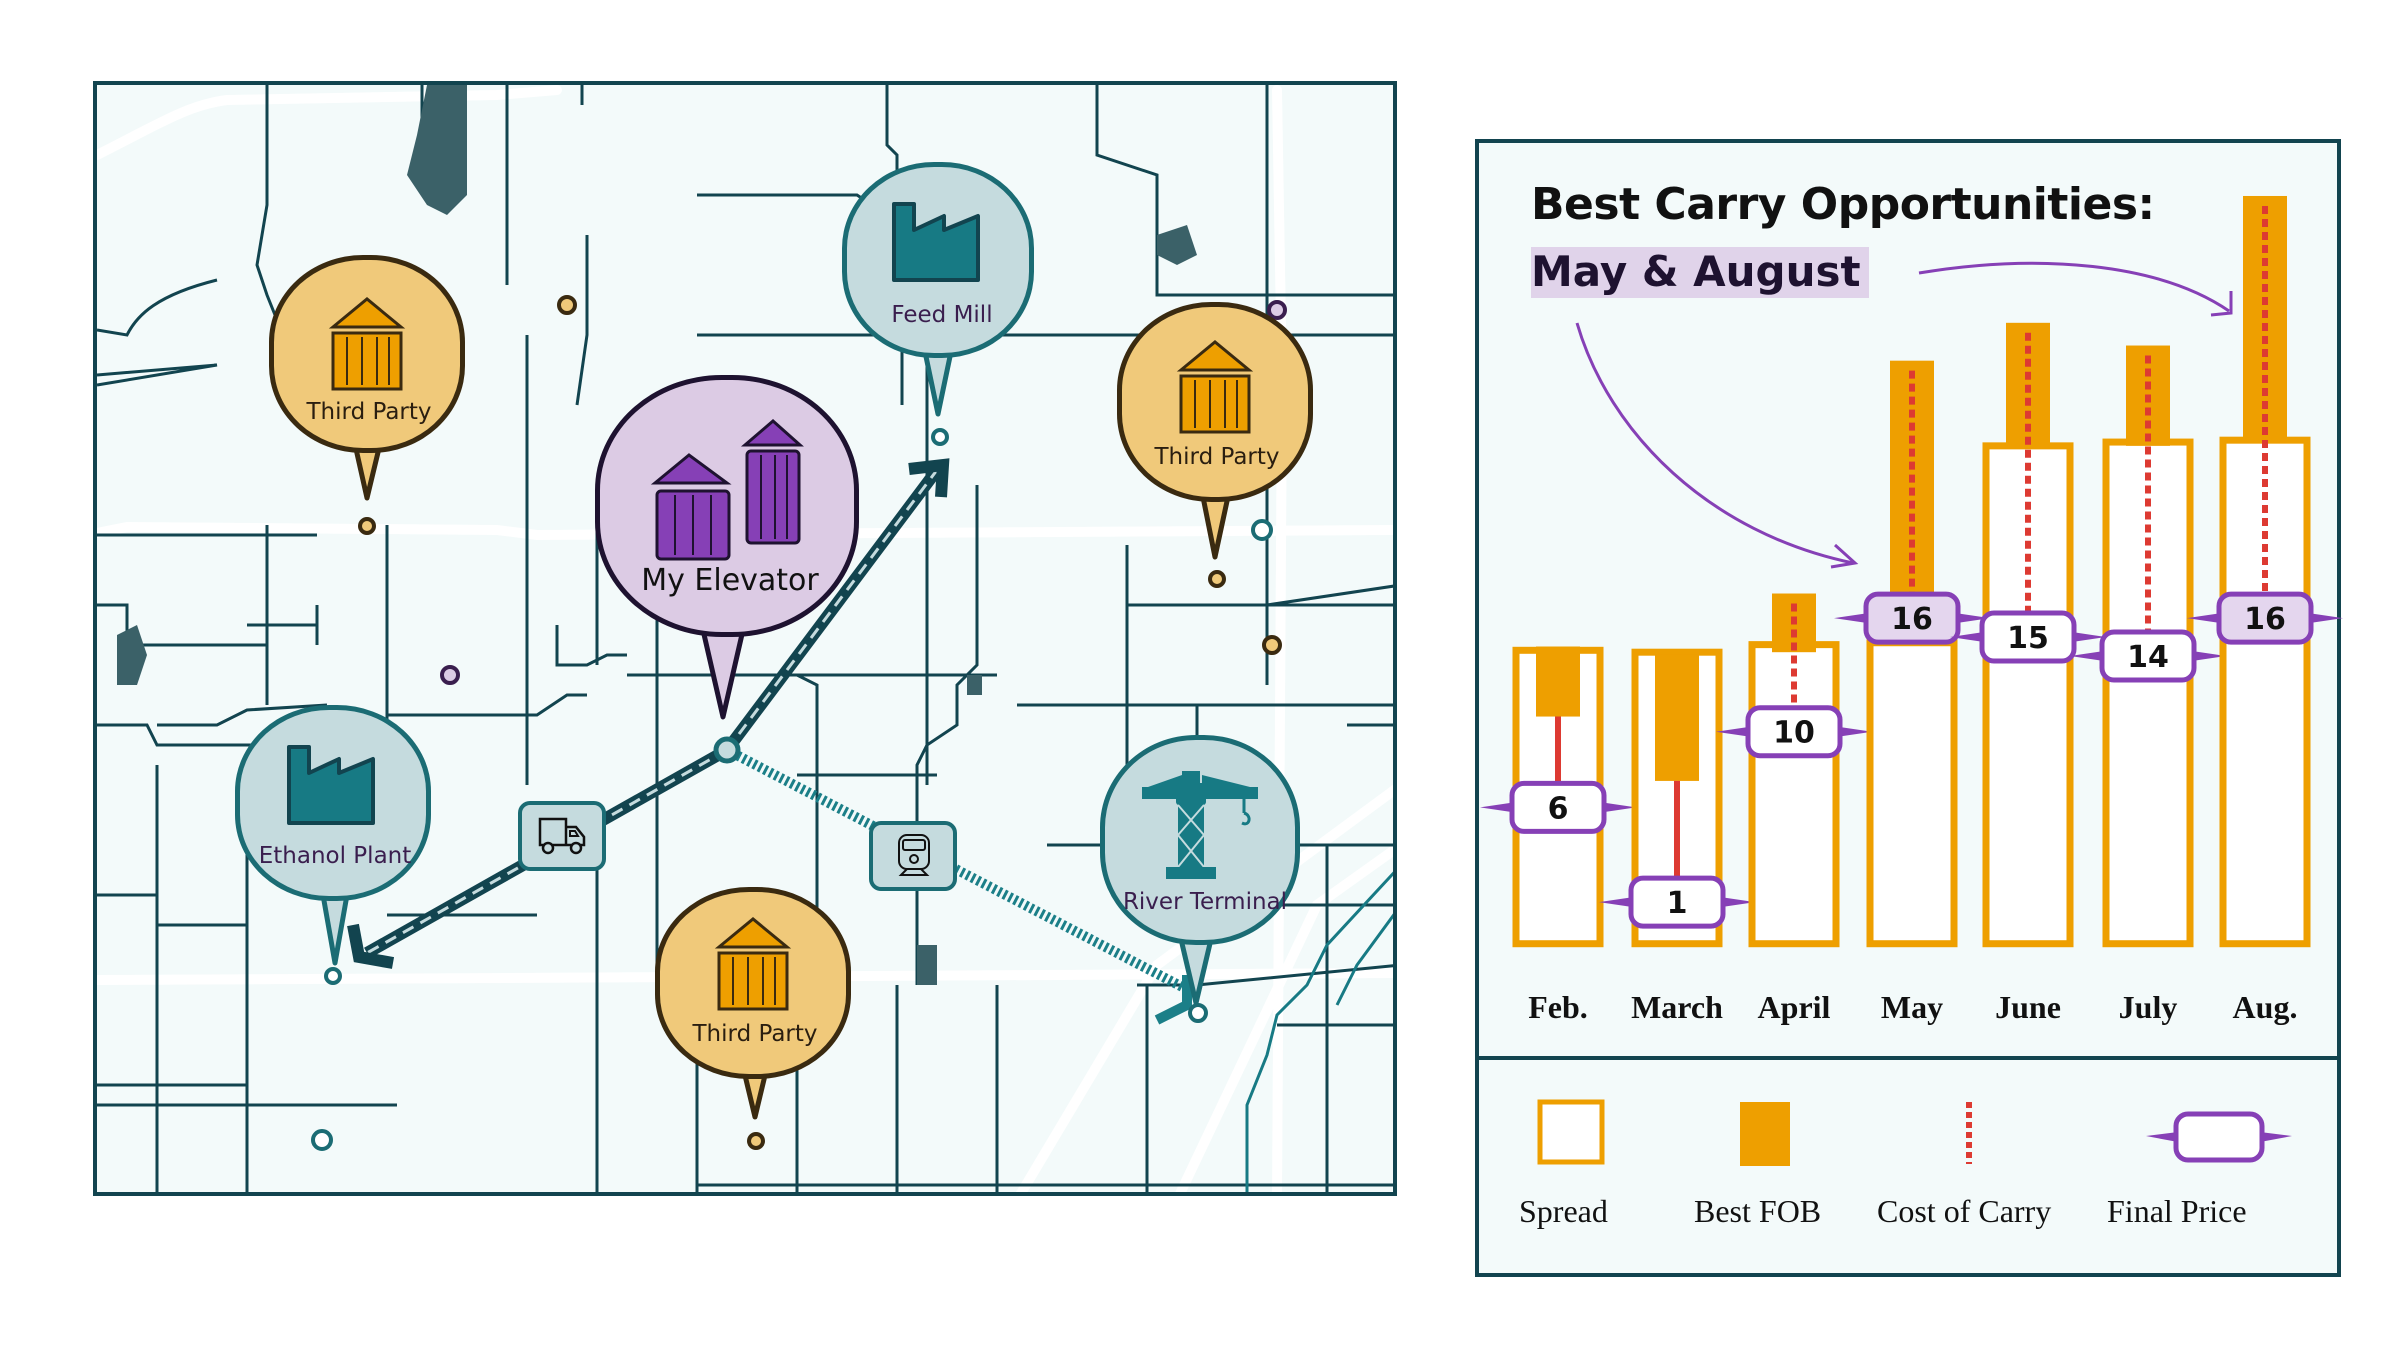  I want to click on x-tick-label: July, so click(2148, 1007).